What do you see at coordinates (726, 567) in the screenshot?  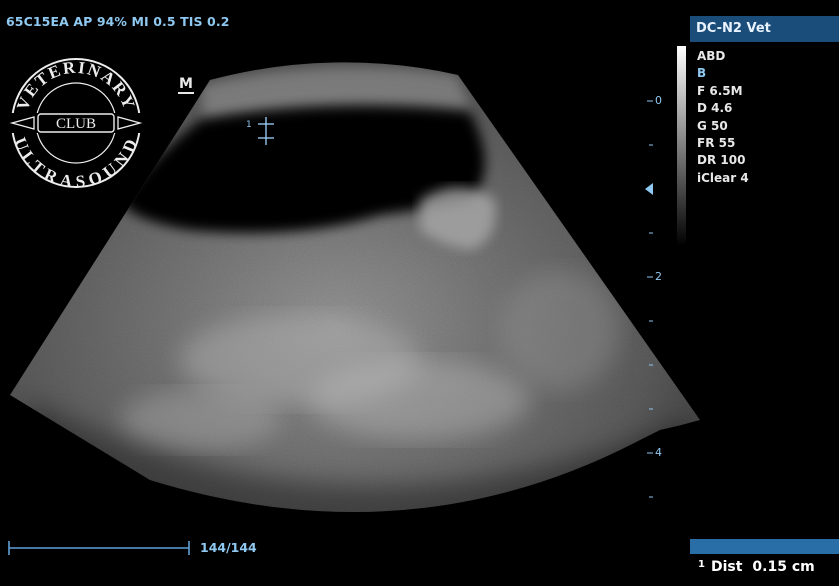 I see `measurement-label: Dist` at bounding box center [726, 567].